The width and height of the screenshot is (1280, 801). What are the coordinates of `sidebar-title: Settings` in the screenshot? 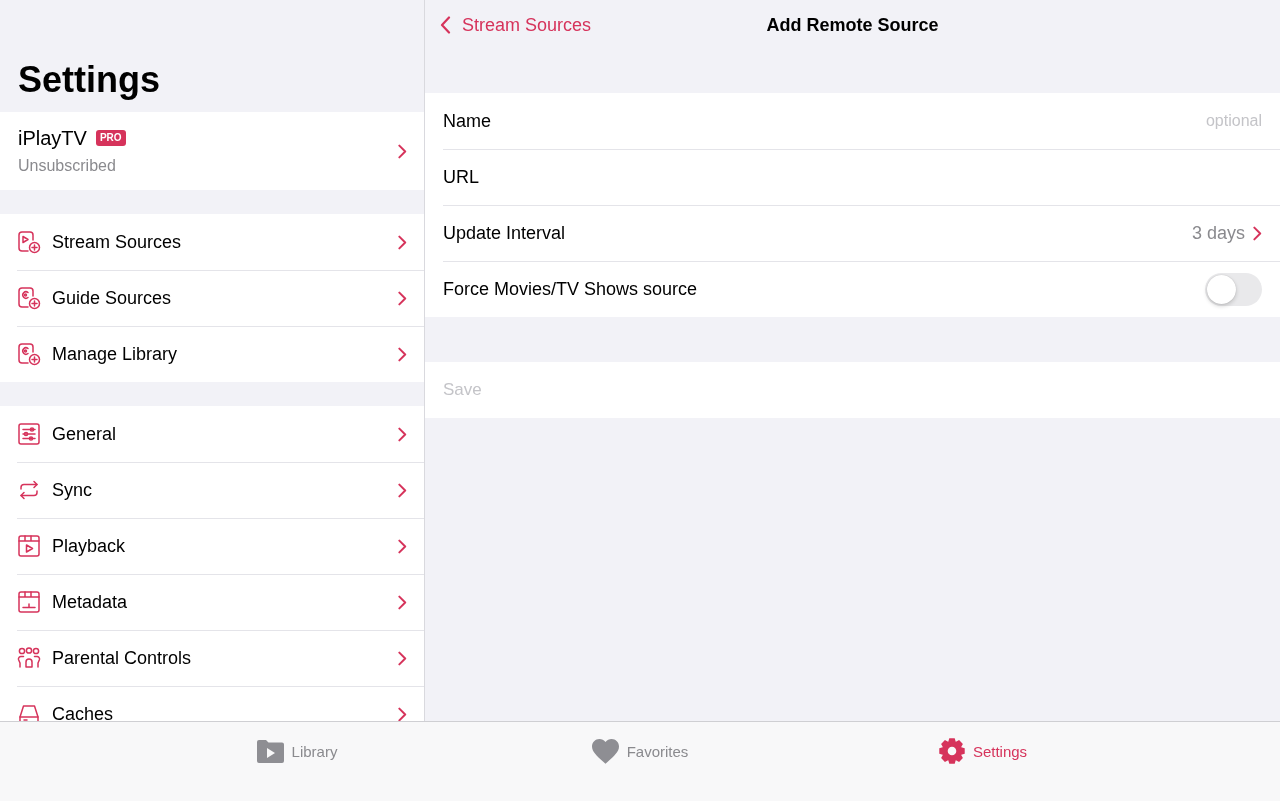 It's located at (89, 80).